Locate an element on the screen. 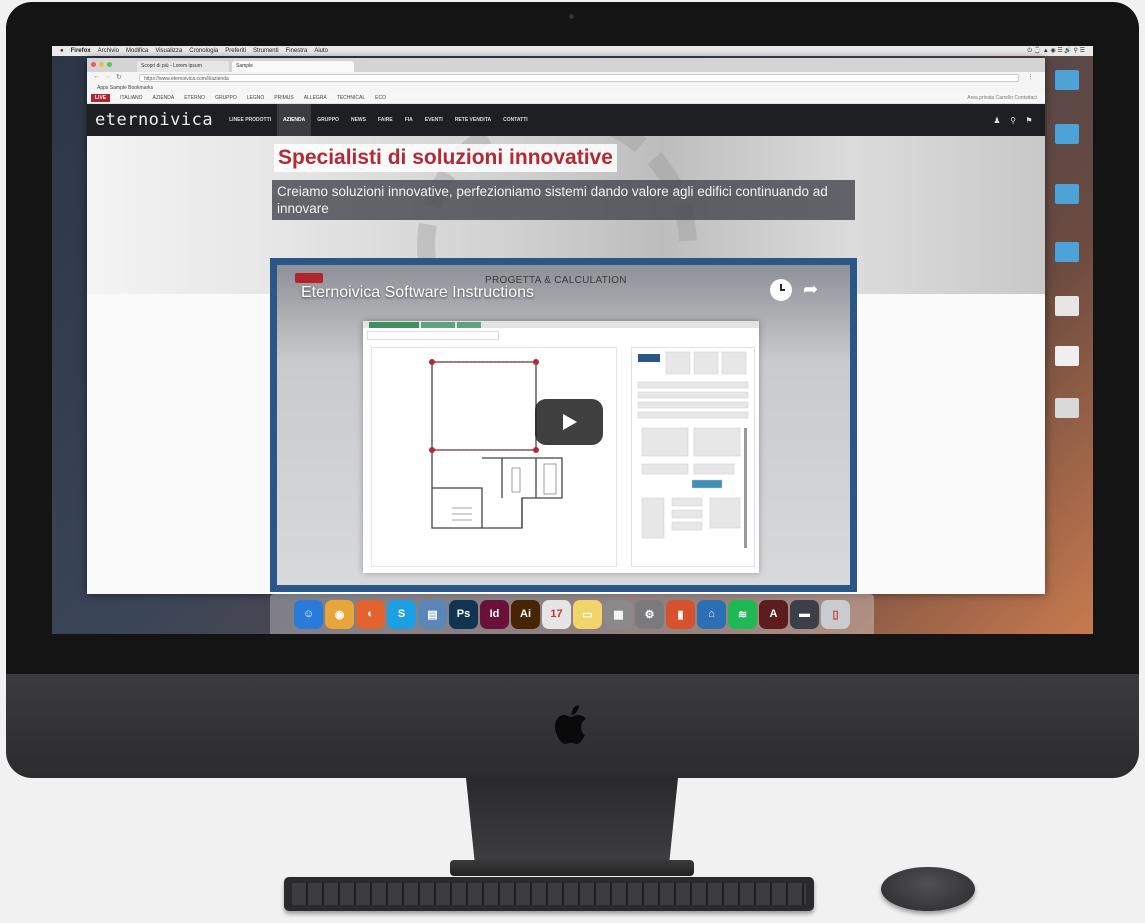 The width and height of the screenshot is (1145, 923). keynote-icon: ▮ is located at coordinates (680, 614).